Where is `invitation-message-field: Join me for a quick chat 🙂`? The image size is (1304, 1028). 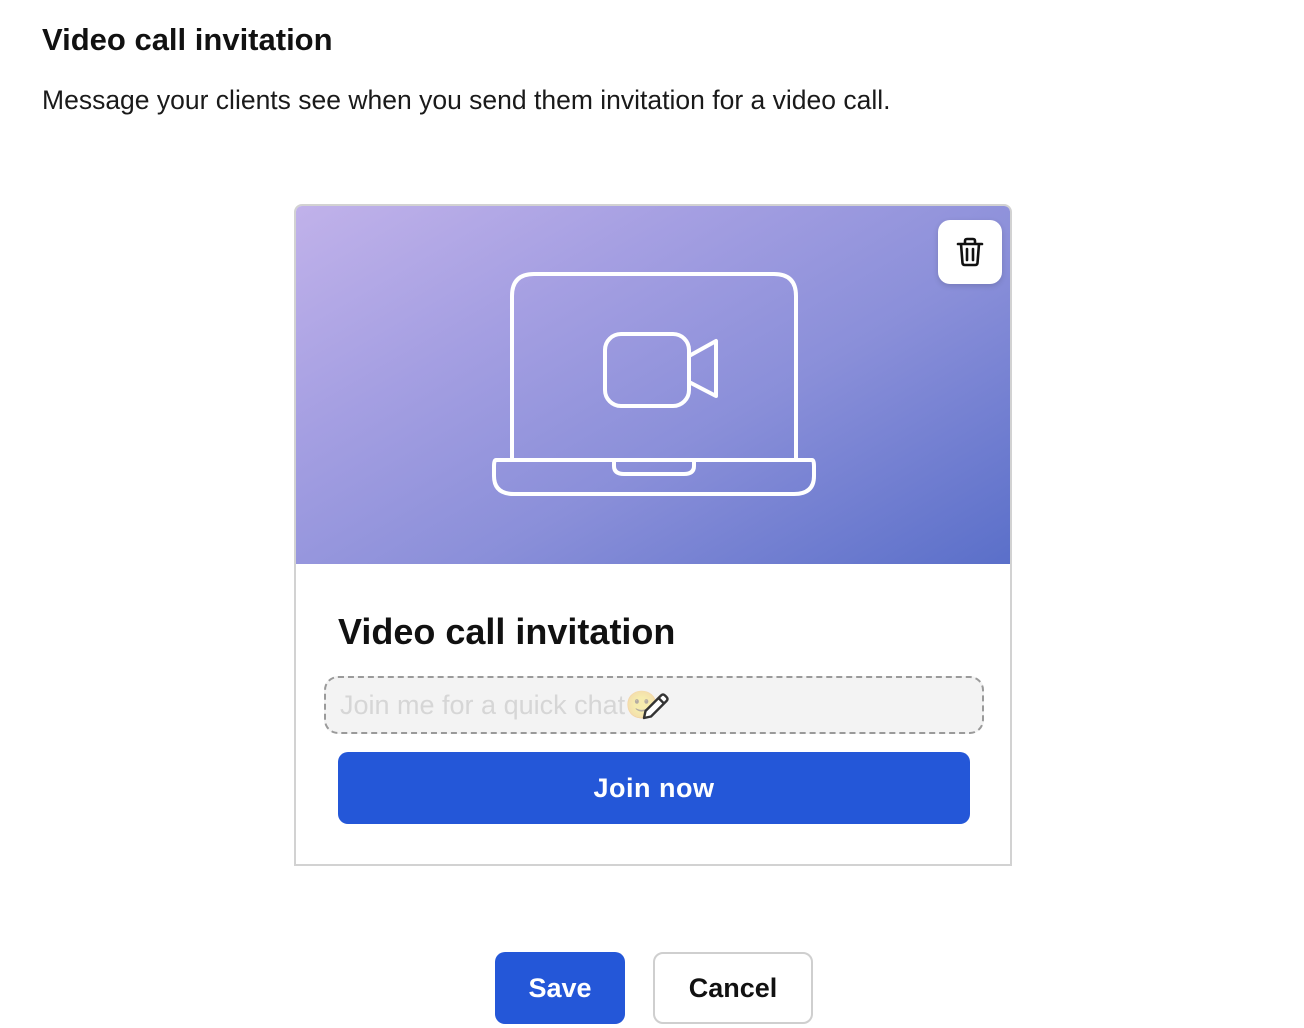 invitation-message-field: Join me for a quick chat 🙂 is located at coordinates (654, 705).